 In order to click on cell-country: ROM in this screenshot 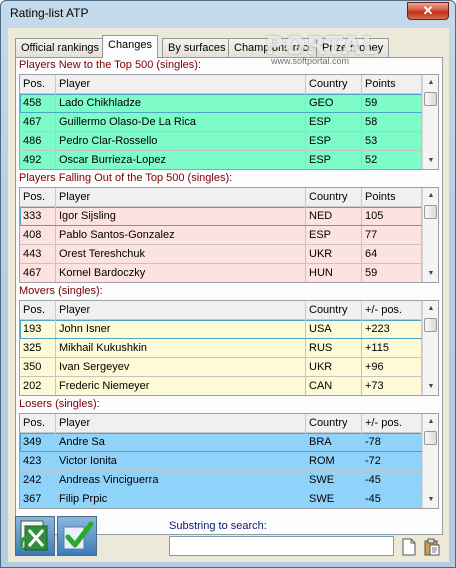, I will do `click(334, 461)`.